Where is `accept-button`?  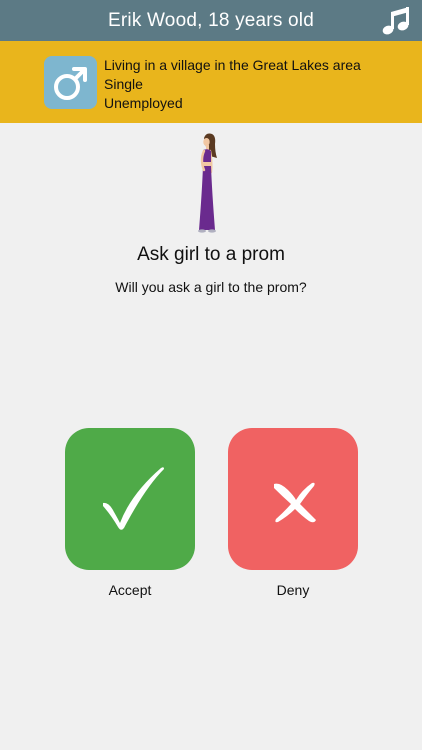 accept-button is located at coordinates (130, 499).